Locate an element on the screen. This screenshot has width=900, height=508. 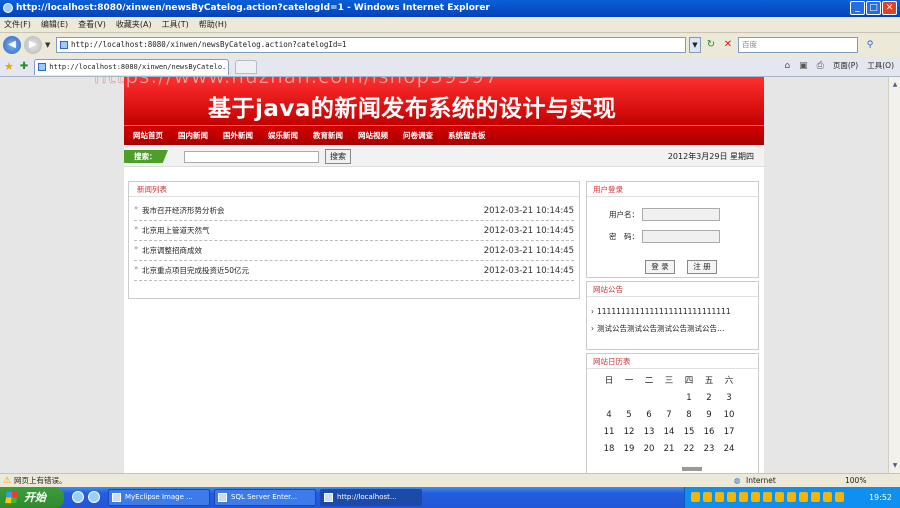
calendar-day: 17 is located at coordinates (729, 432).